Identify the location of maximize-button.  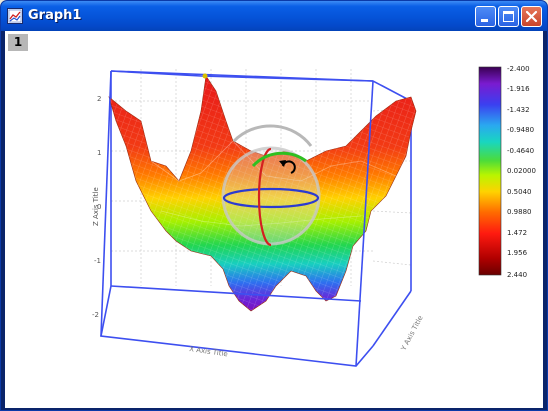
(508, 16).